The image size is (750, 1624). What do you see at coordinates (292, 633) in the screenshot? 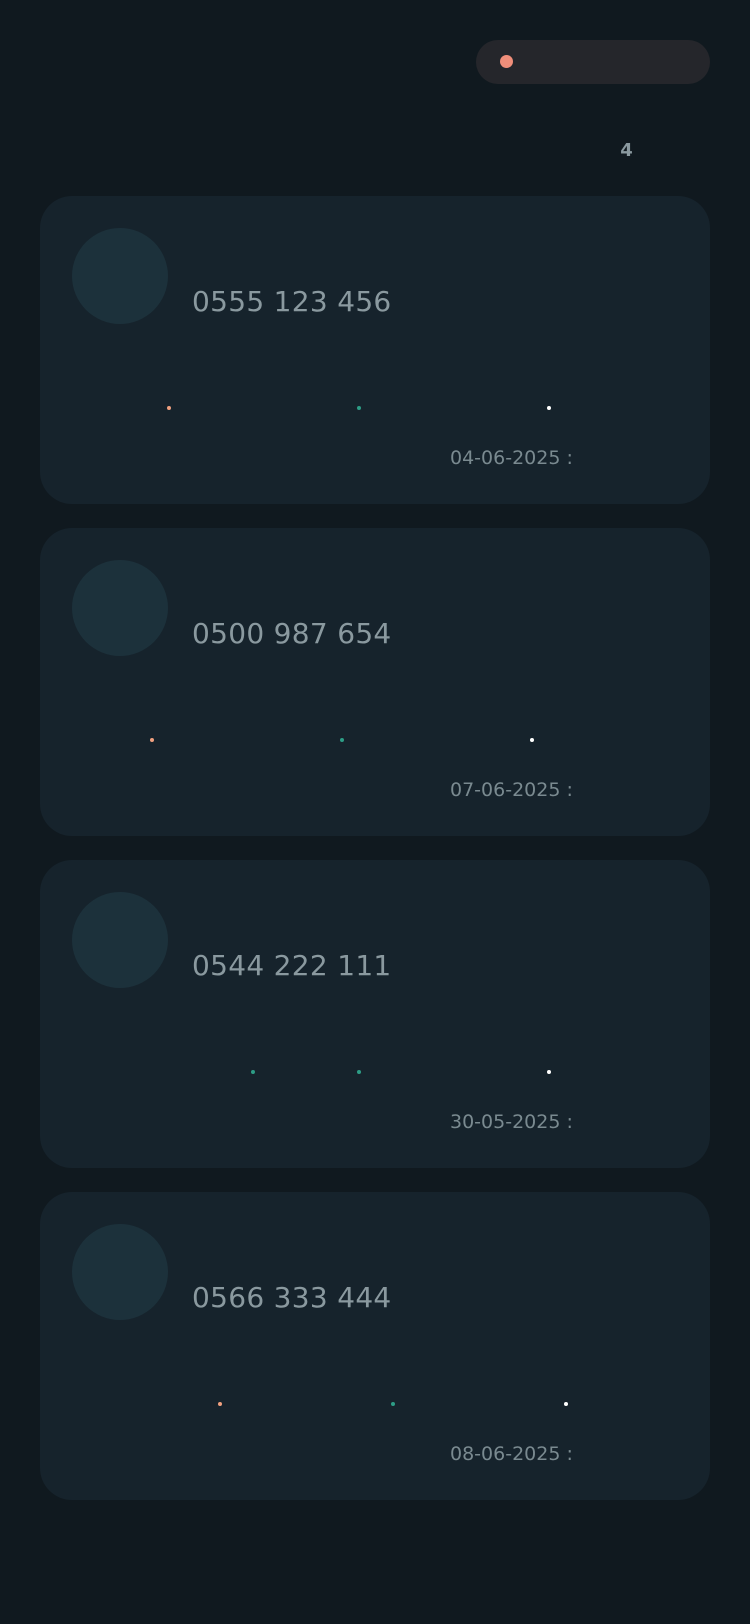
I see `phone-number: 0500 987 654` at bounding box center [292, 633].